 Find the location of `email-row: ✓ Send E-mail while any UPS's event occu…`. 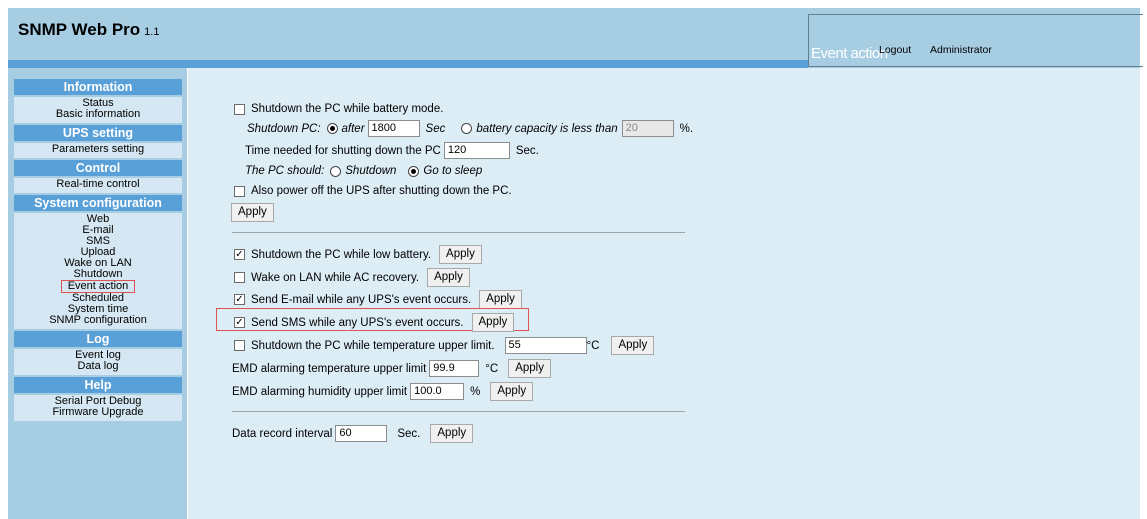

email-row: ✓ Send E-mail while any UPS's event occu… is located at coordinates (378, 299).